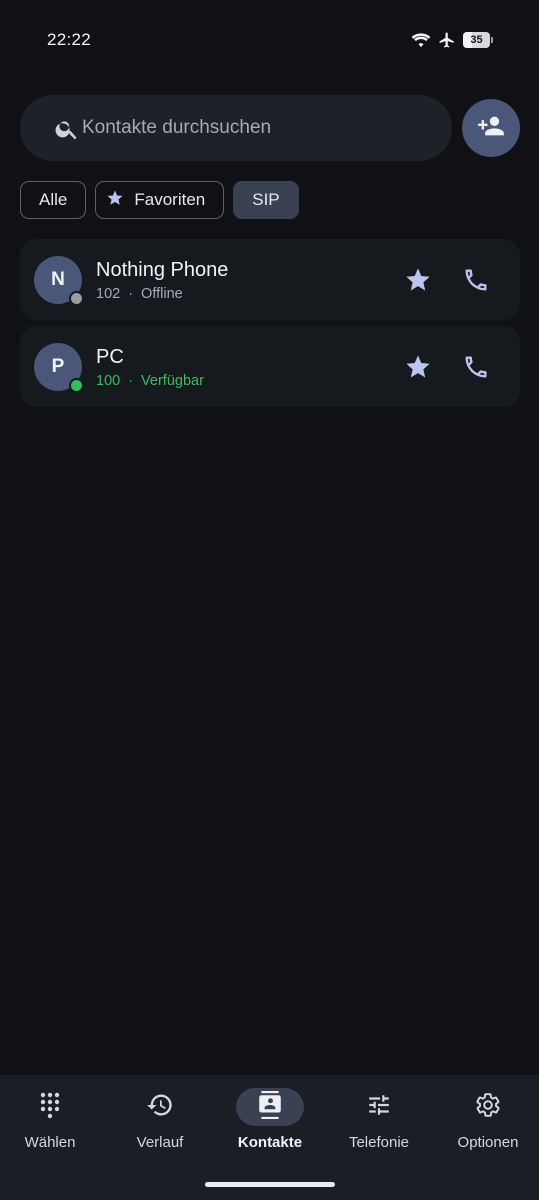 The image size is (539, 1200). Describe the element at coordinates (270, 1142) in the screenshot. I see `nav-label: Kontakte` at that location.